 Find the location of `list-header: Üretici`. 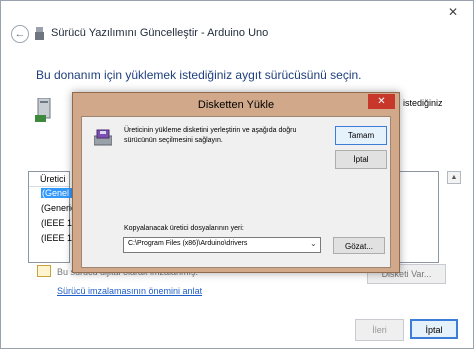

list-header: Üretici is located at coordinates (49, 179).